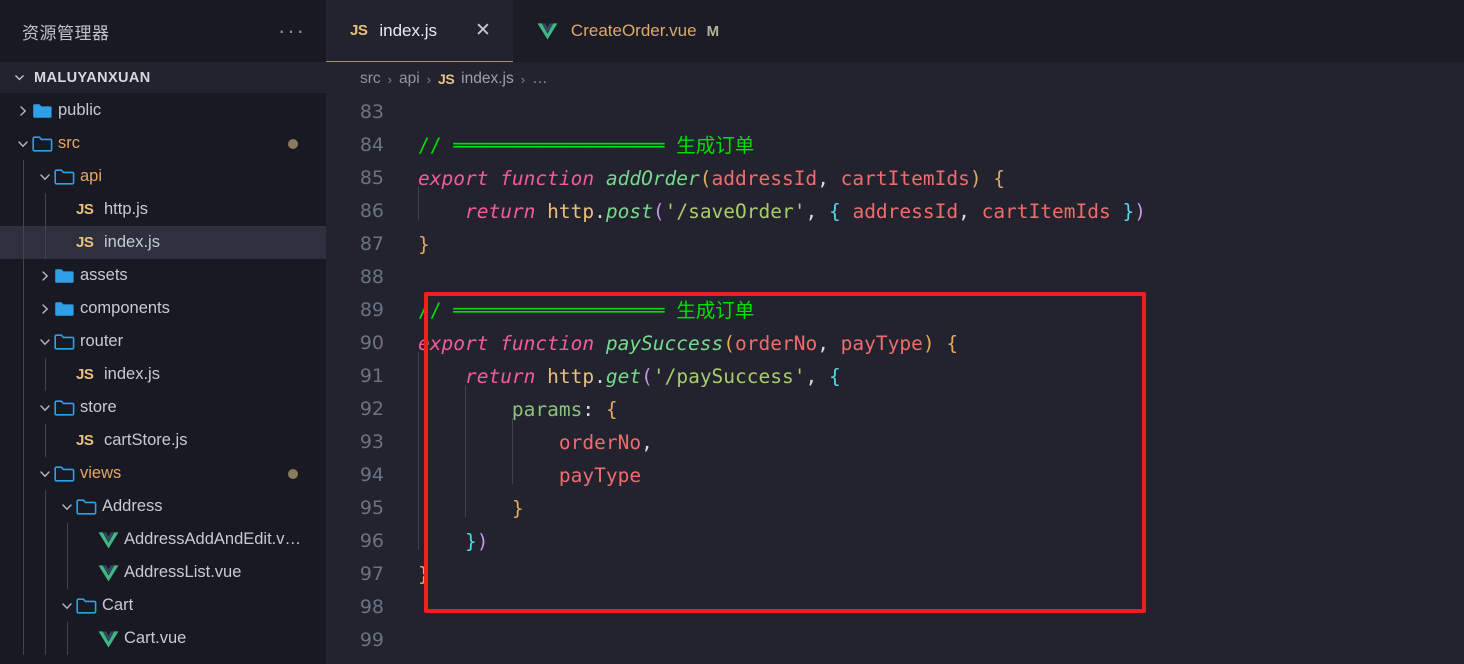 This screenshot has width=1464, height=664. What do you see at coordinates (895, 145) in the screenshot?
I see `code-line: 84 // ══════════════════ 生成订单` at bounding box center [895, 145].